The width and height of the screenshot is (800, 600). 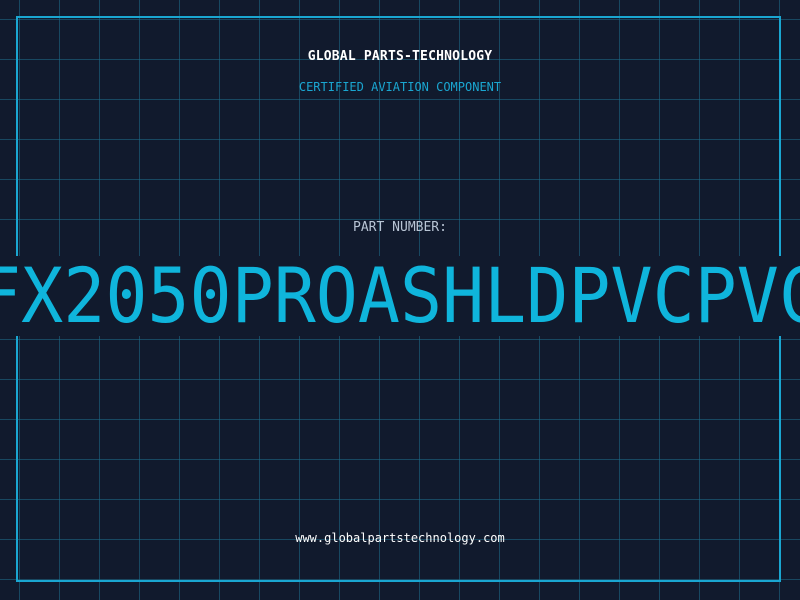 I want to click on company-name: GLOBAL PARTS-TECHNOLOGY, so click(x=400, y=56).